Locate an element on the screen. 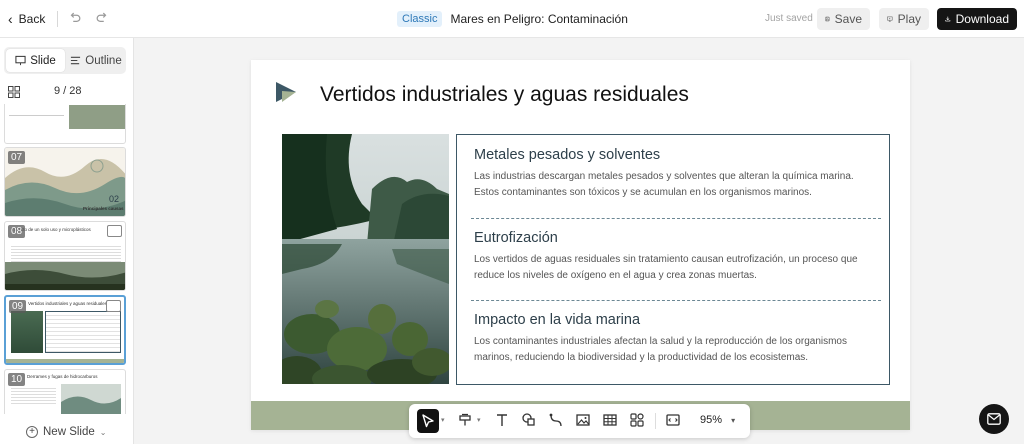 This screenshot has width=1024, height=444. shape-tool is located at coordinates (530, 421).